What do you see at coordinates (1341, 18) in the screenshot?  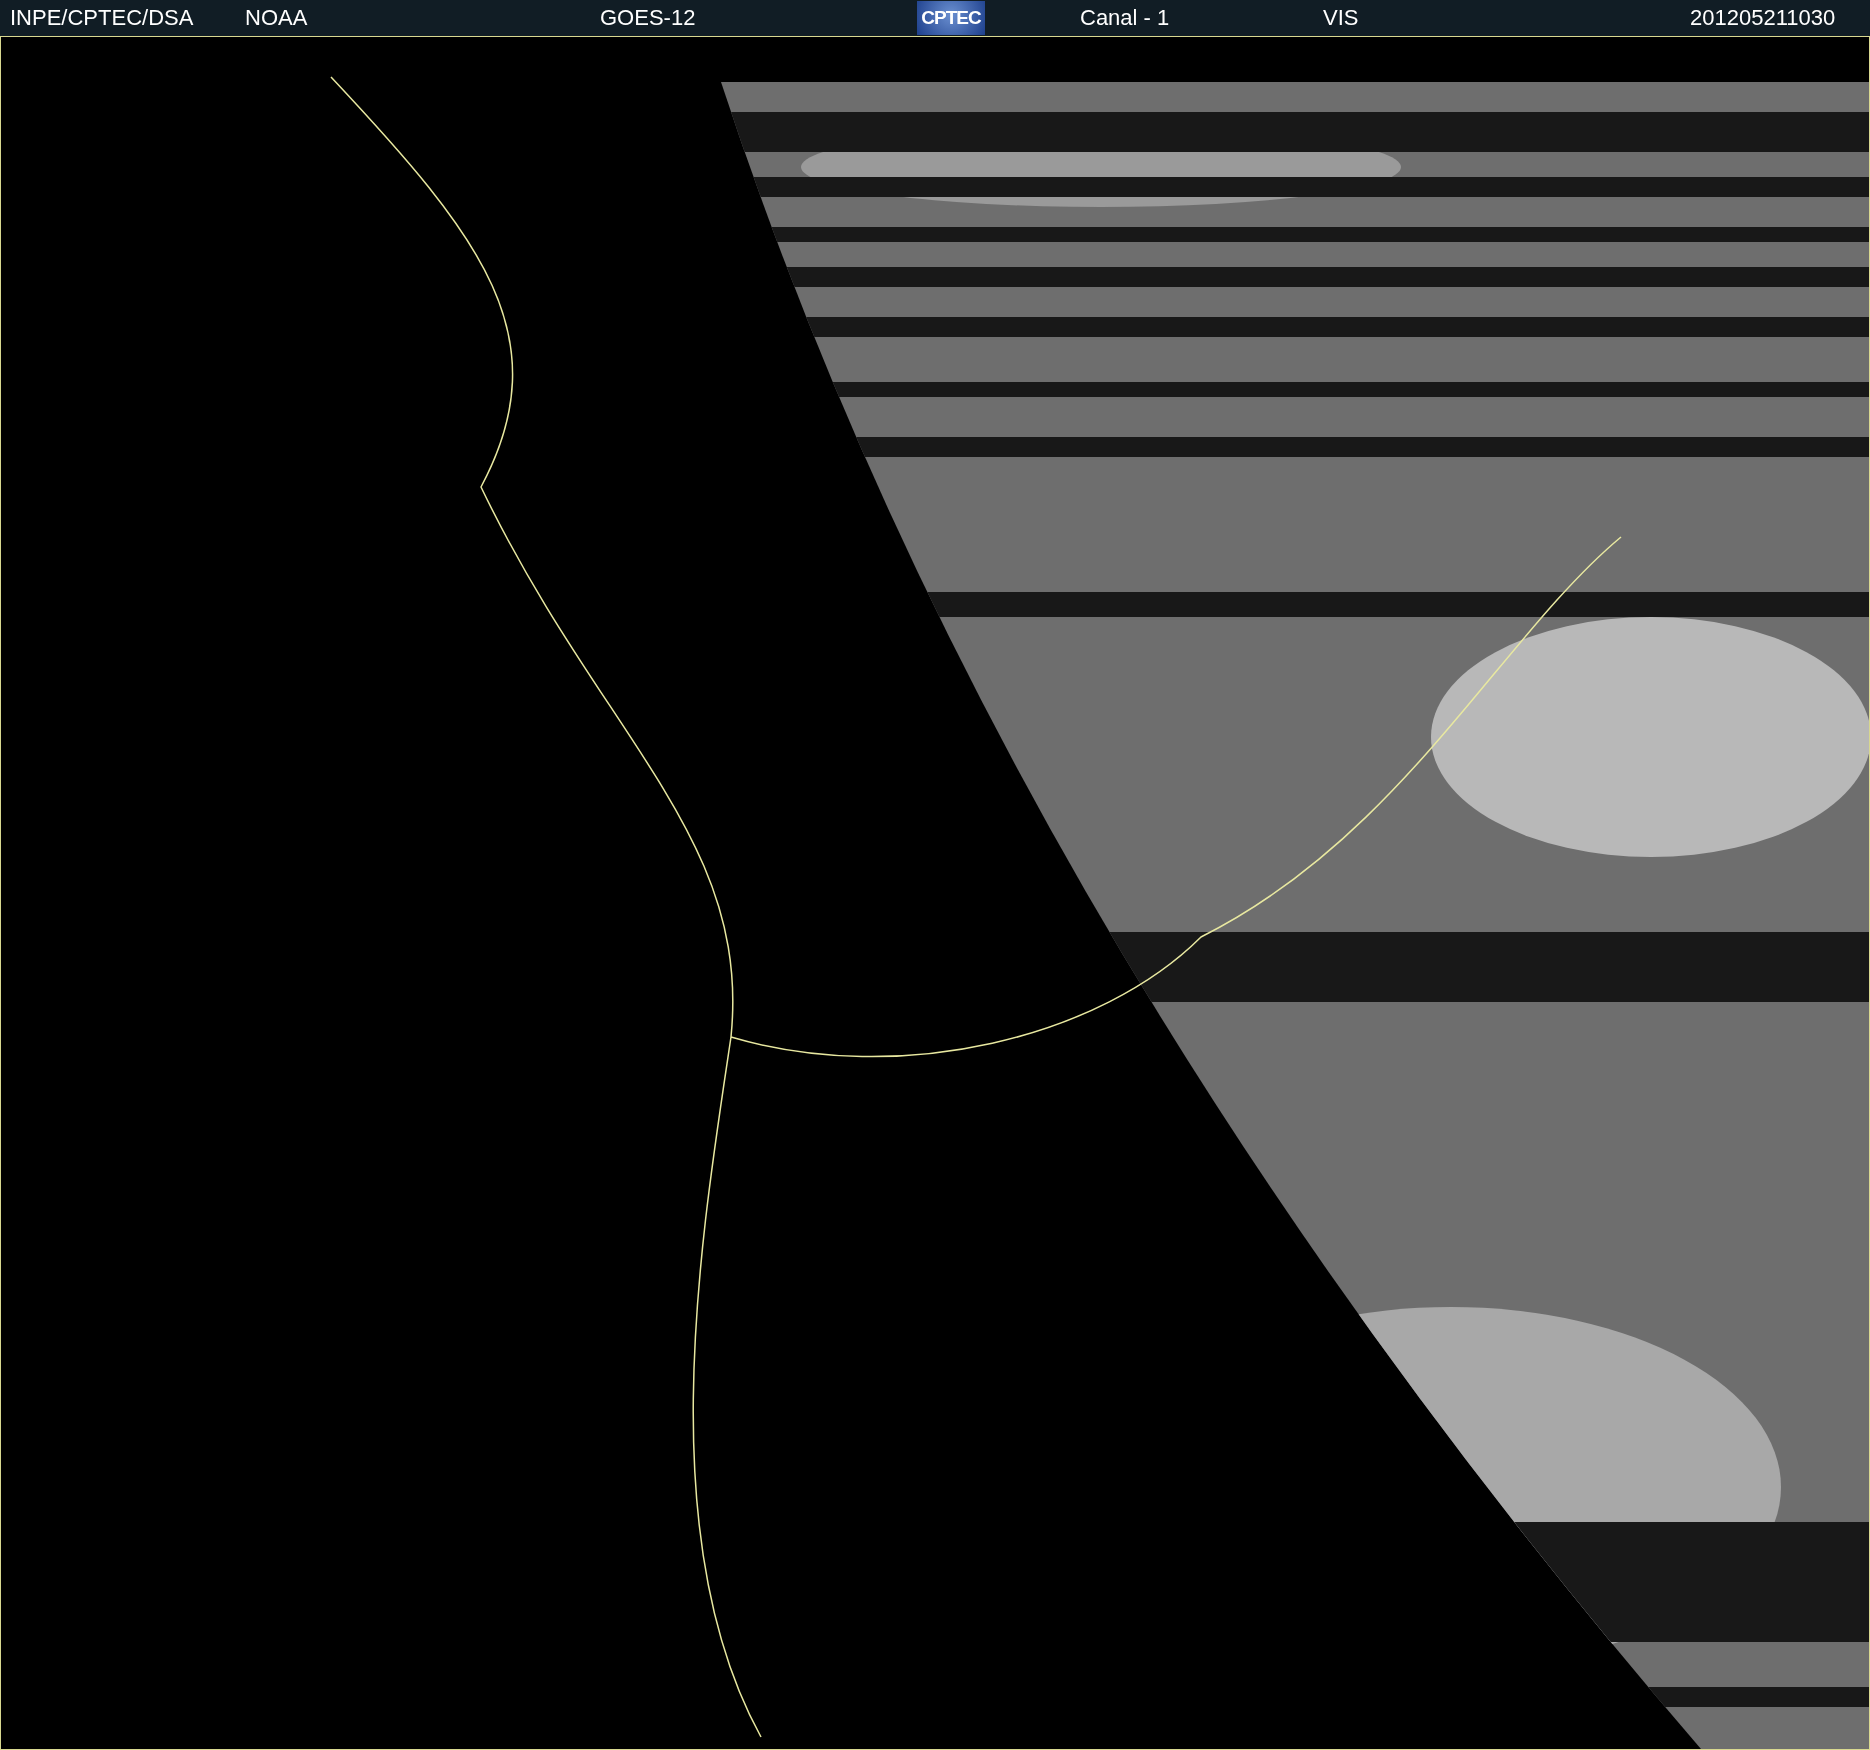 I see `band-label: VIS` at bounding box center [1341, 18].